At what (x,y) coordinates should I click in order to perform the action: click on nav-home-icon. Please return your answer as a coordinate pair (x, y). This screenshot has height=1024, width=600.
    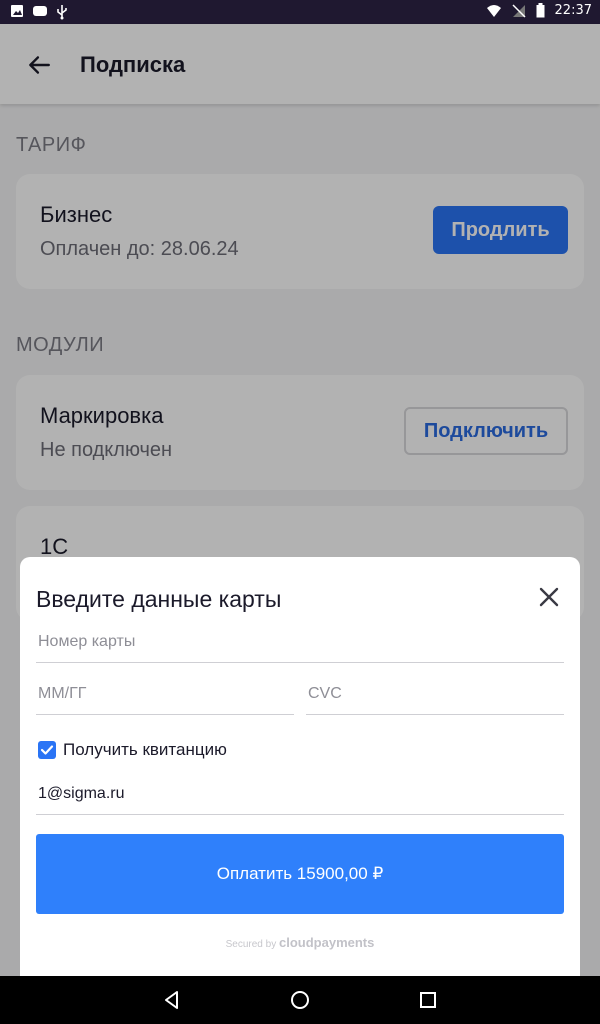
    Looking at the image, I should click on (300, 1000).